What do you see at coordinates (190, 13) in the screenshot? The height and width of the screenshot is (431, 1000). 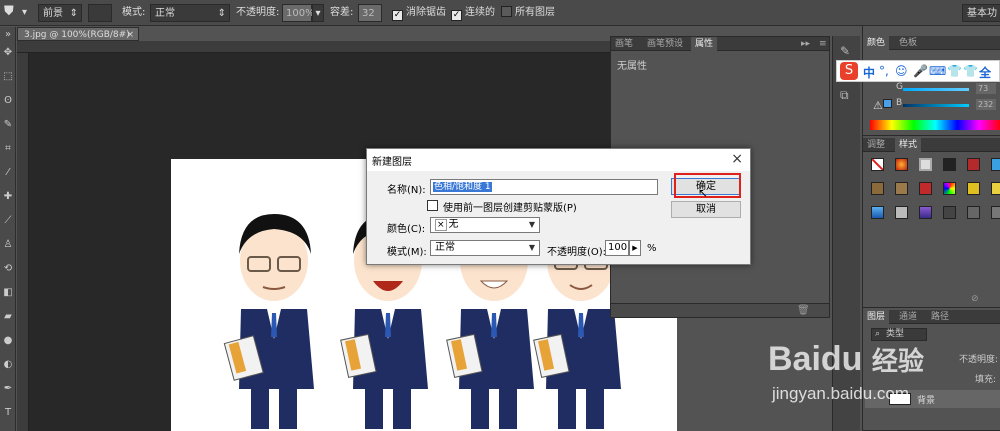 I see `mode-select: 正常 ⇕` at bounding box center [190, 13].